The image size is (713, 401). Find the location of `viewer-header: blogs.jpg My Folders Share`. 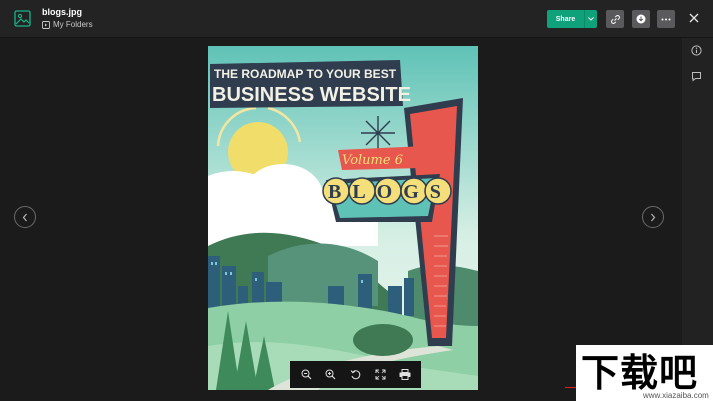

viewer-header: blogs.jpg My Folders Share is located at coordinates (356, 19).